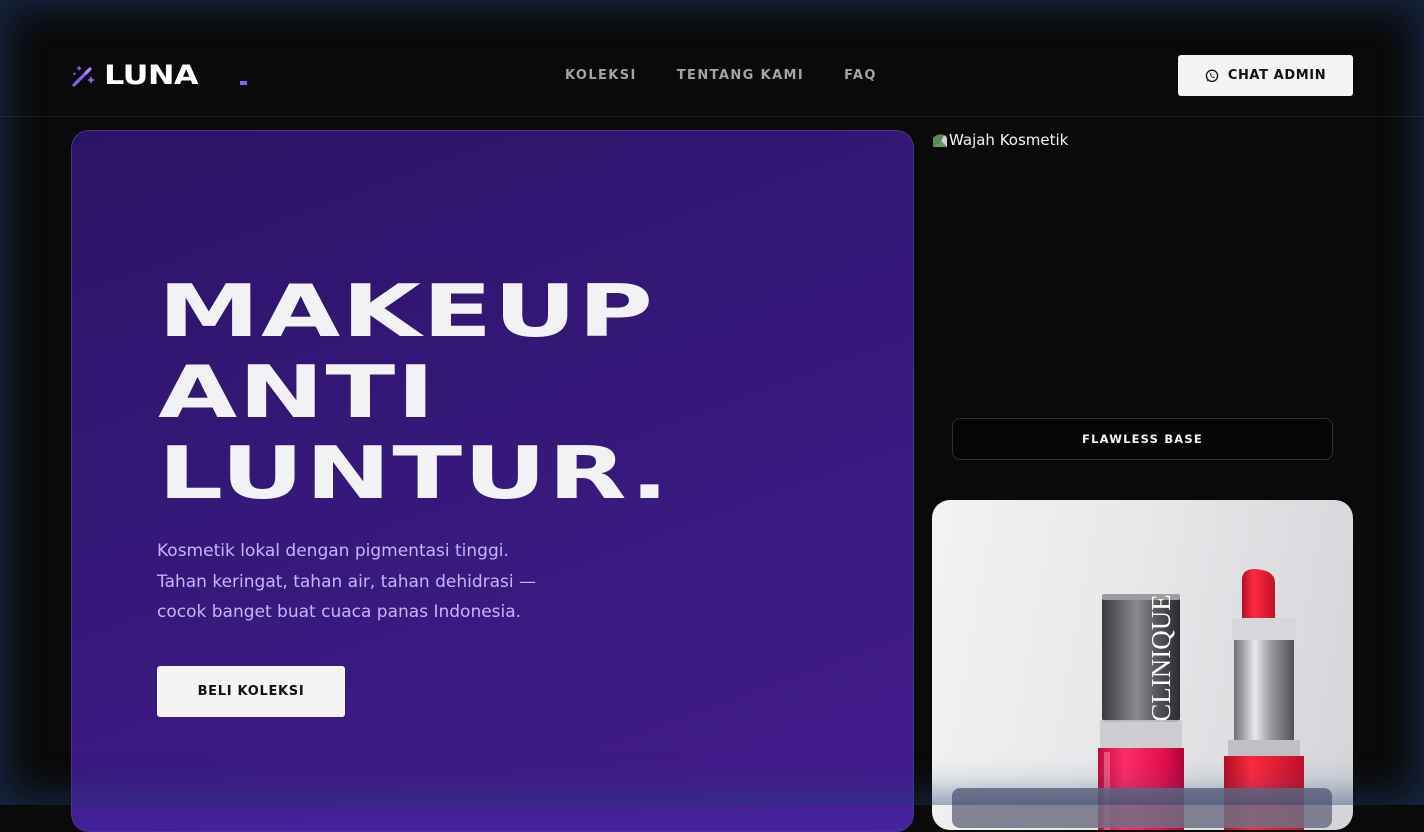 Image resolution: width=1424 pixels, height=832 pixels. I want to click on nav-item-tentang-kami: TENTANG KAMI, so click(740, 76).